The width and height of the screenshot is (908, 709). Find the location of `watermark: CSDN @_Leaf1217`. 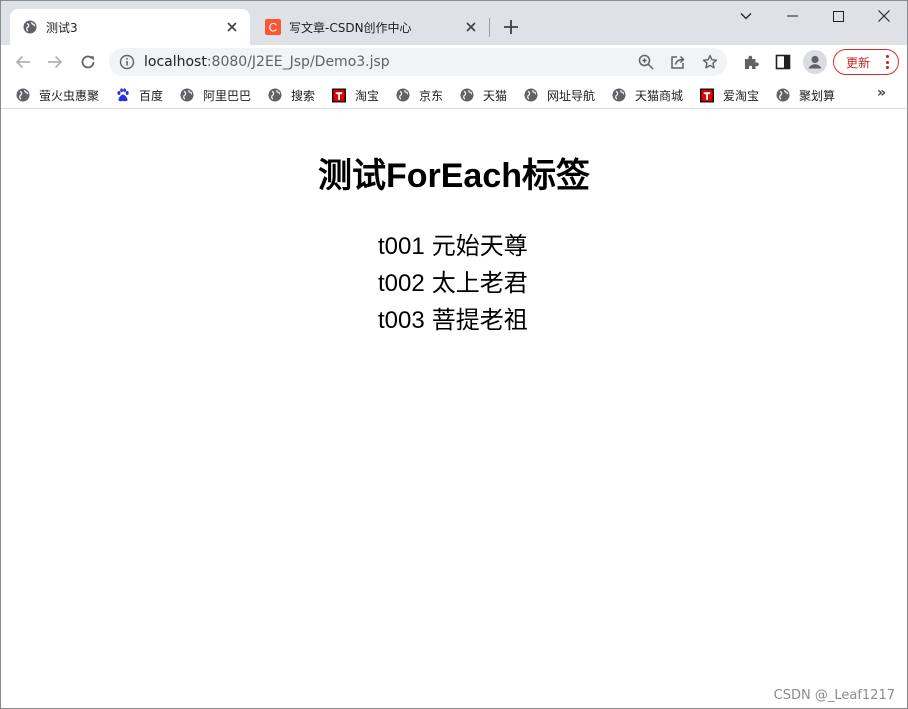

watermark: CSDN @_Leaf1217 is located at coordinates (834, 695).